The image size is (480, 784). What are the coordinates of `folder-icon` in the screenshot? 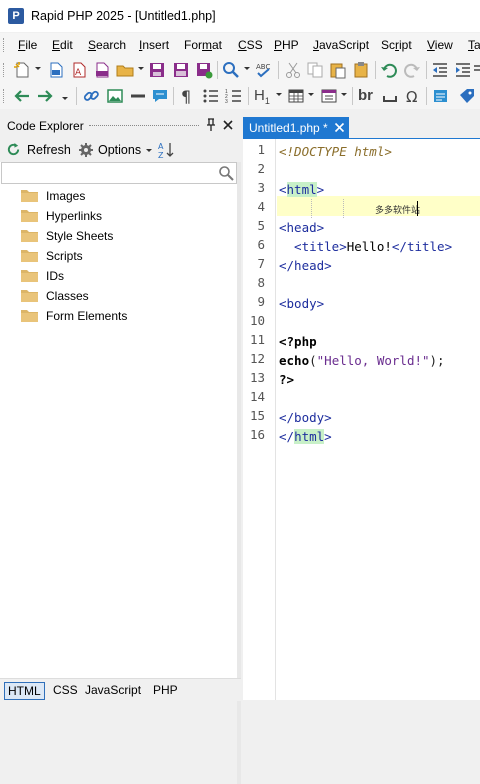 It's located at (29, 256).